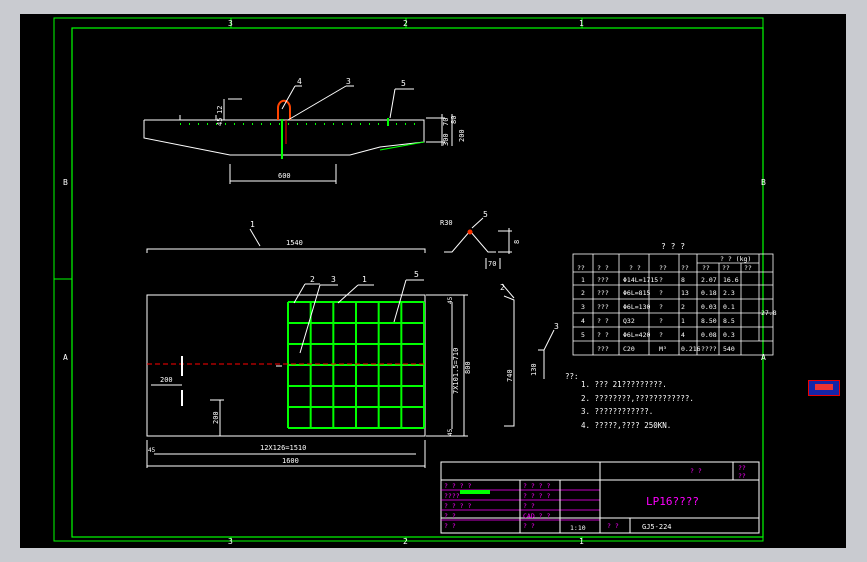 The image size is (867, 562). I want to click on plan-dim-bottom-200: 200, so click(216, 417).